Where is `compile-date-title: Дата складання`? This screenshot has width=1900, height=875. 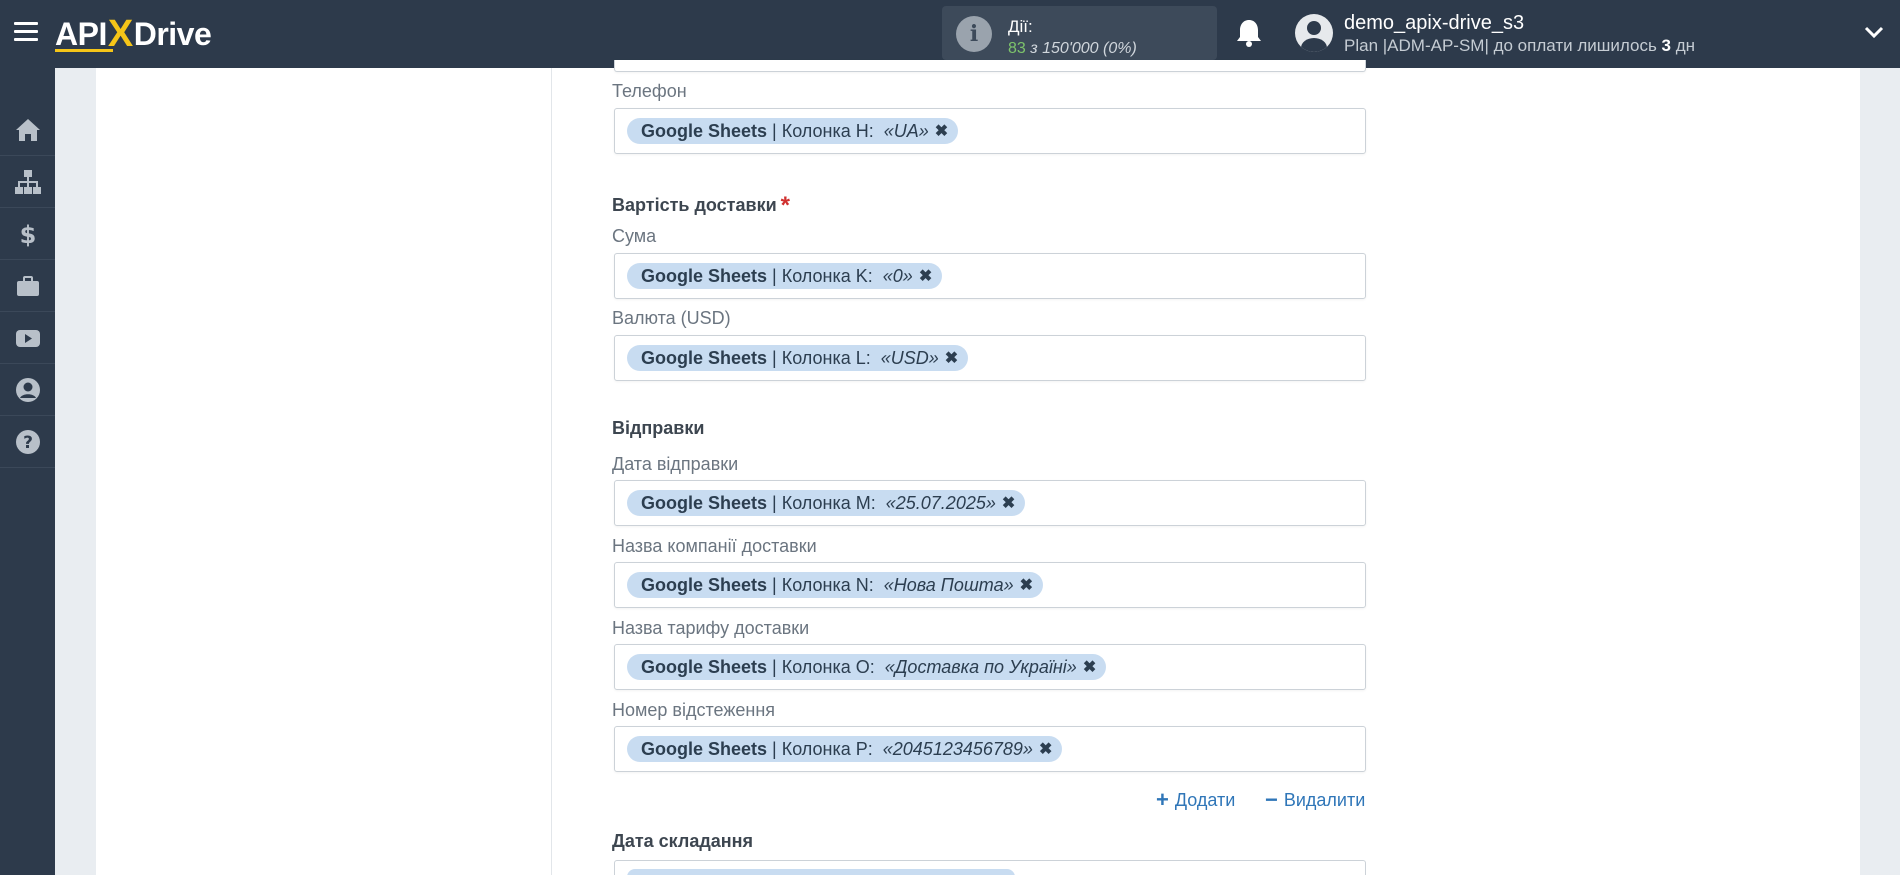 compile-date-title: Дата складання is located at coordinates (683, 841).